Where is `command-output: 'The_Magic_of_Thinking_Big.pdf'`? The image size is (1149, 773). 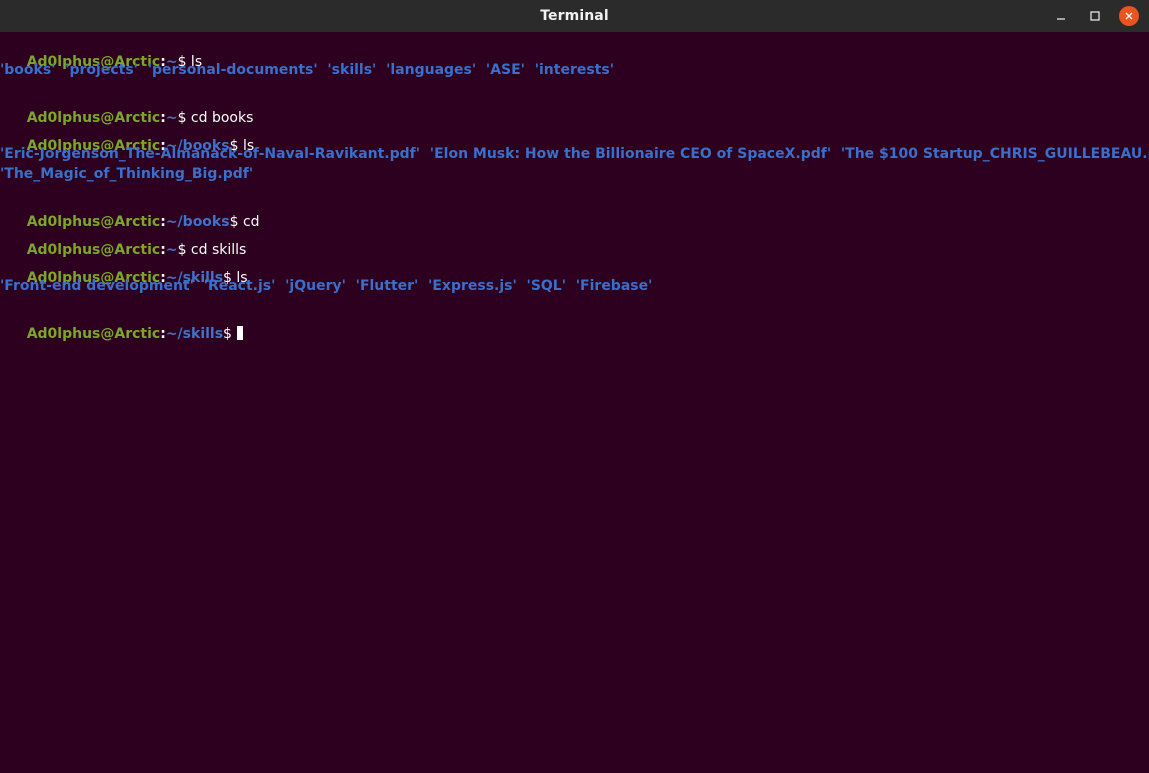
command-output: 'The_Magic_of_Thinking_Big.pdf' is located at coordinates (127, 174).